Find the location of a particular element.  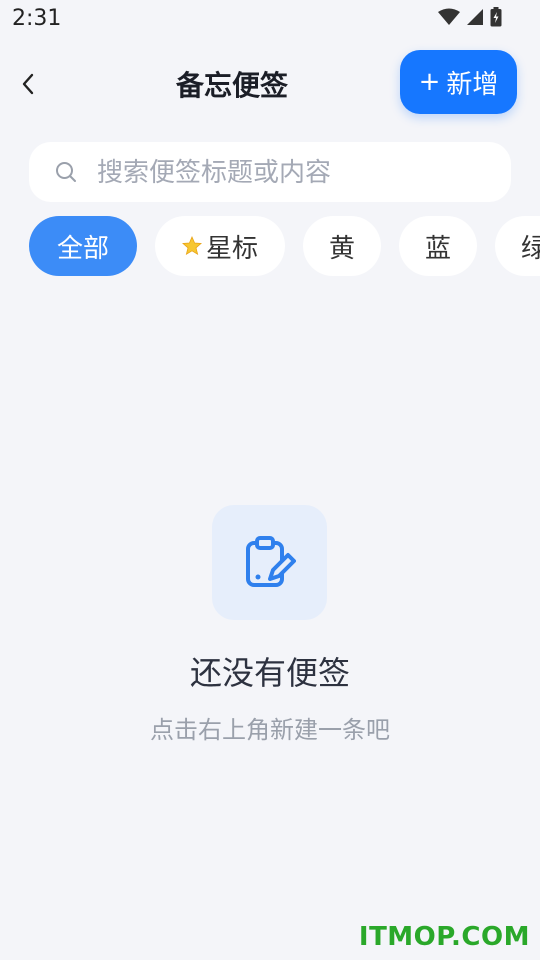

search-input is located at coordinates (297, 173).